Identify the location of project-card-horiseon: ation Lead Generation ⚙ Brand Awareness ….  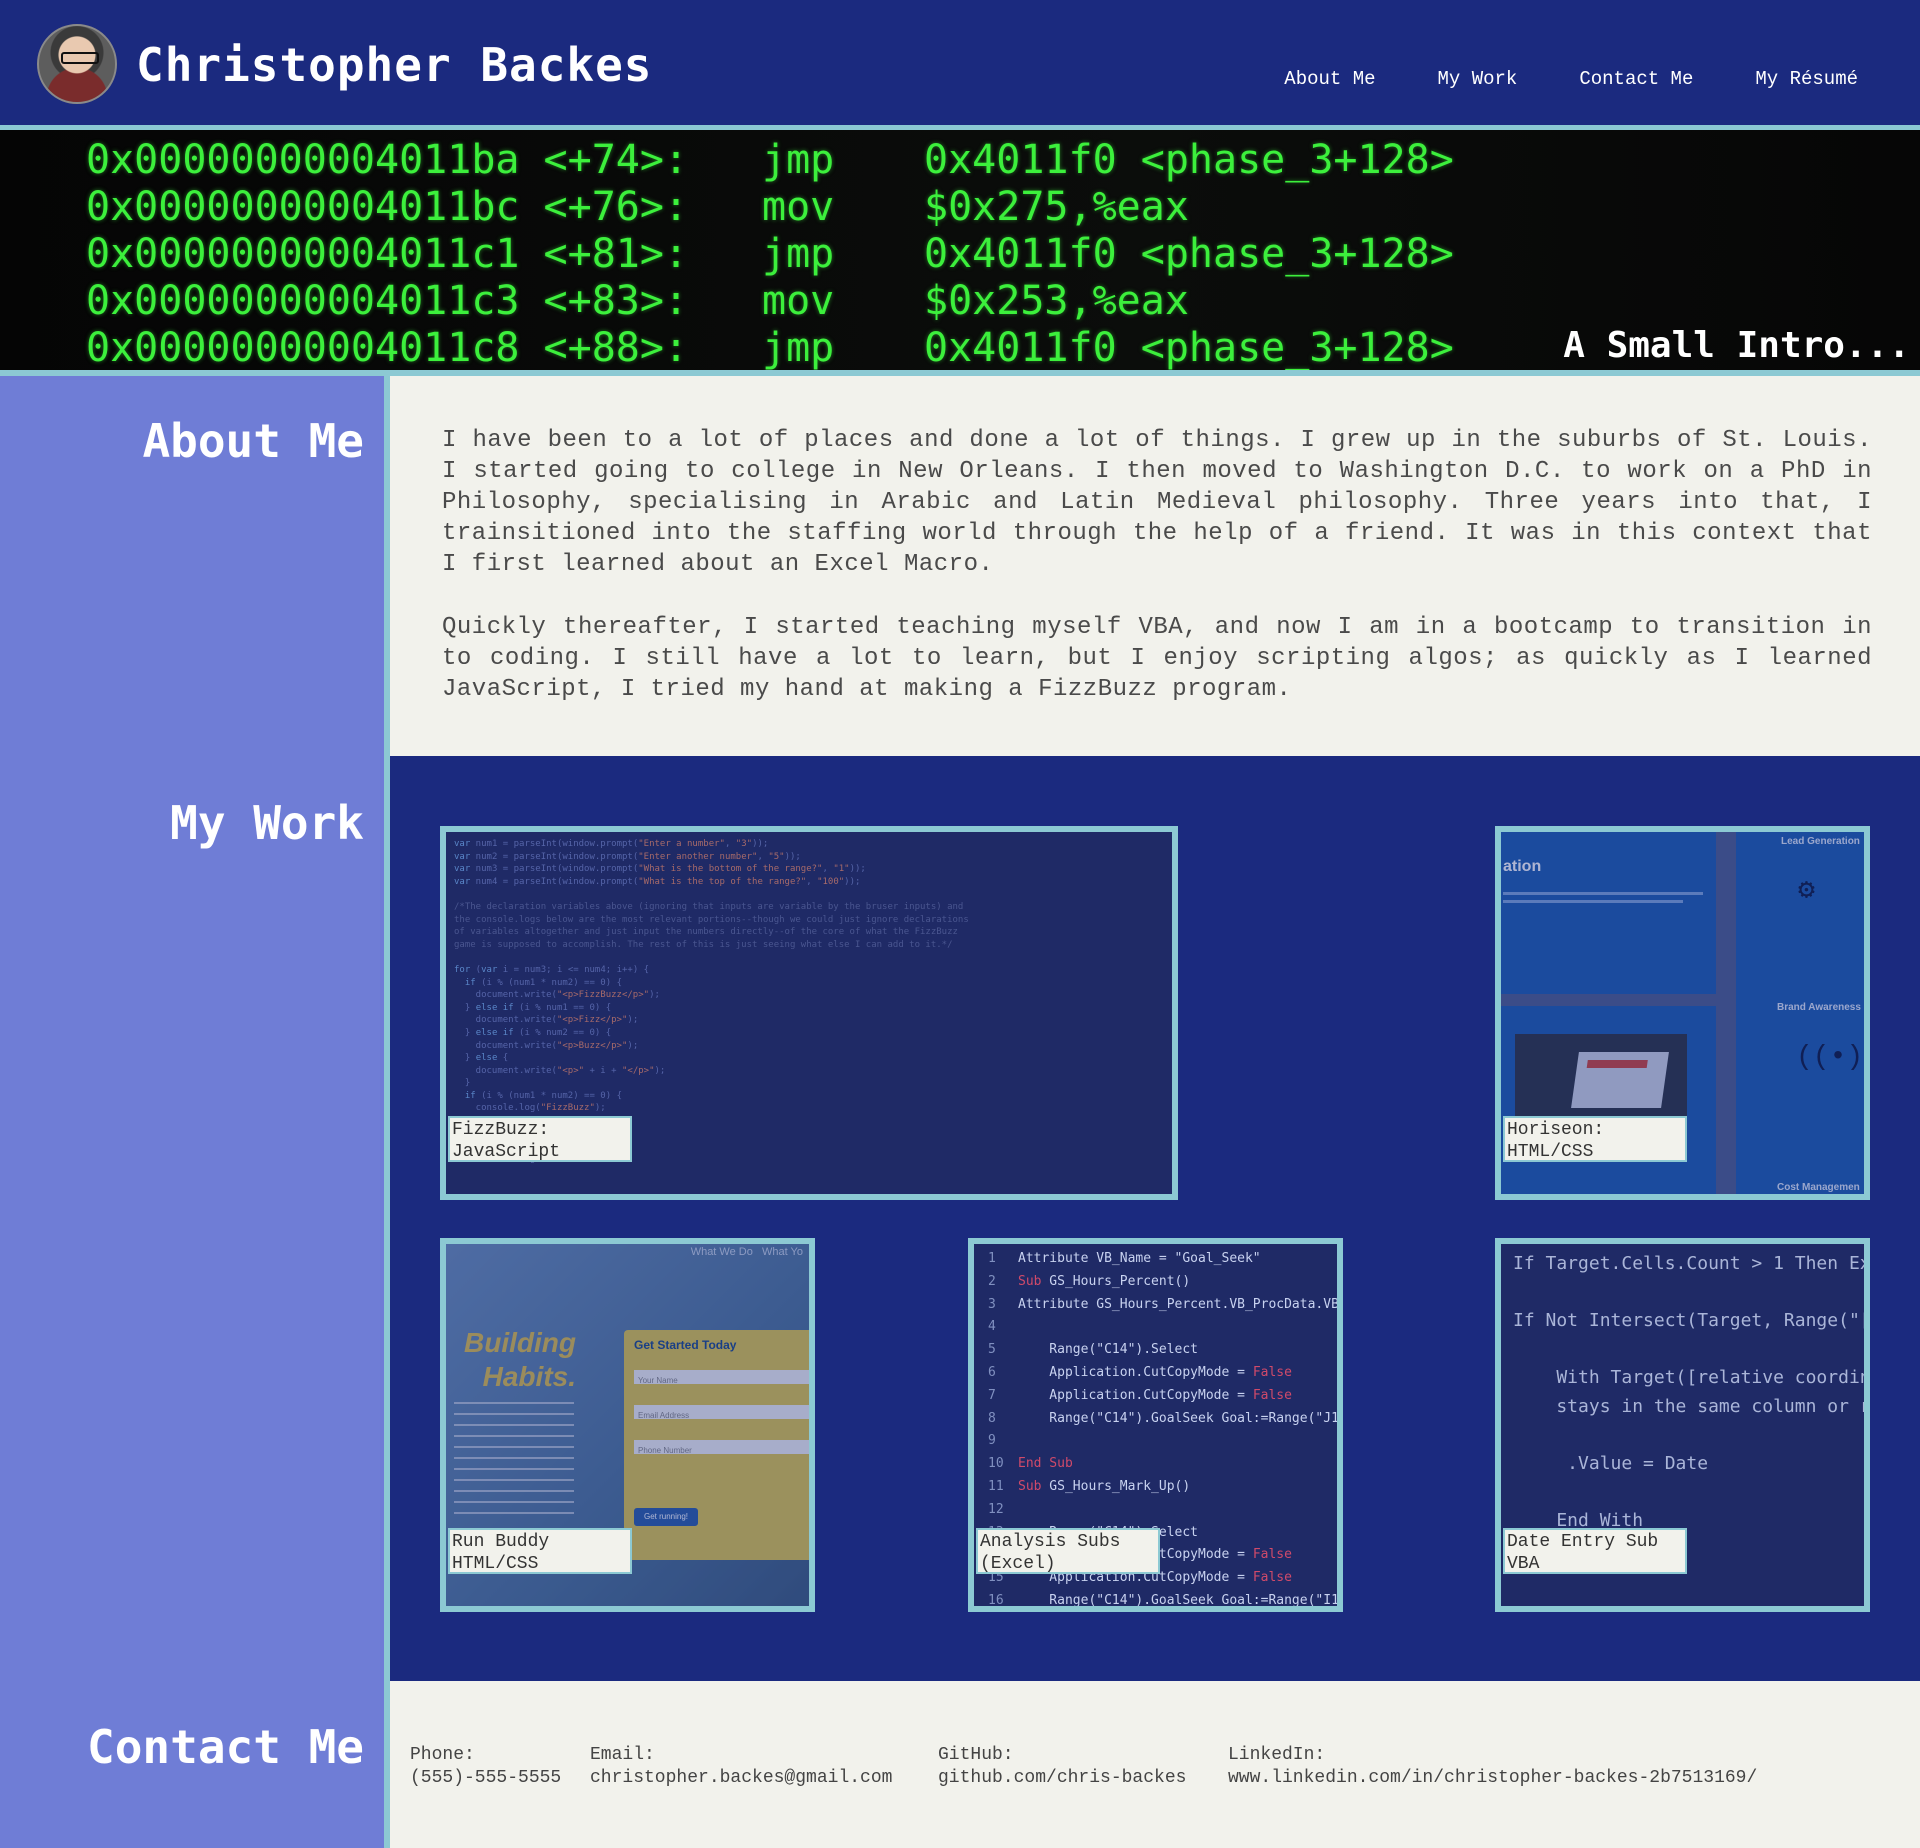
(1682, 1013).